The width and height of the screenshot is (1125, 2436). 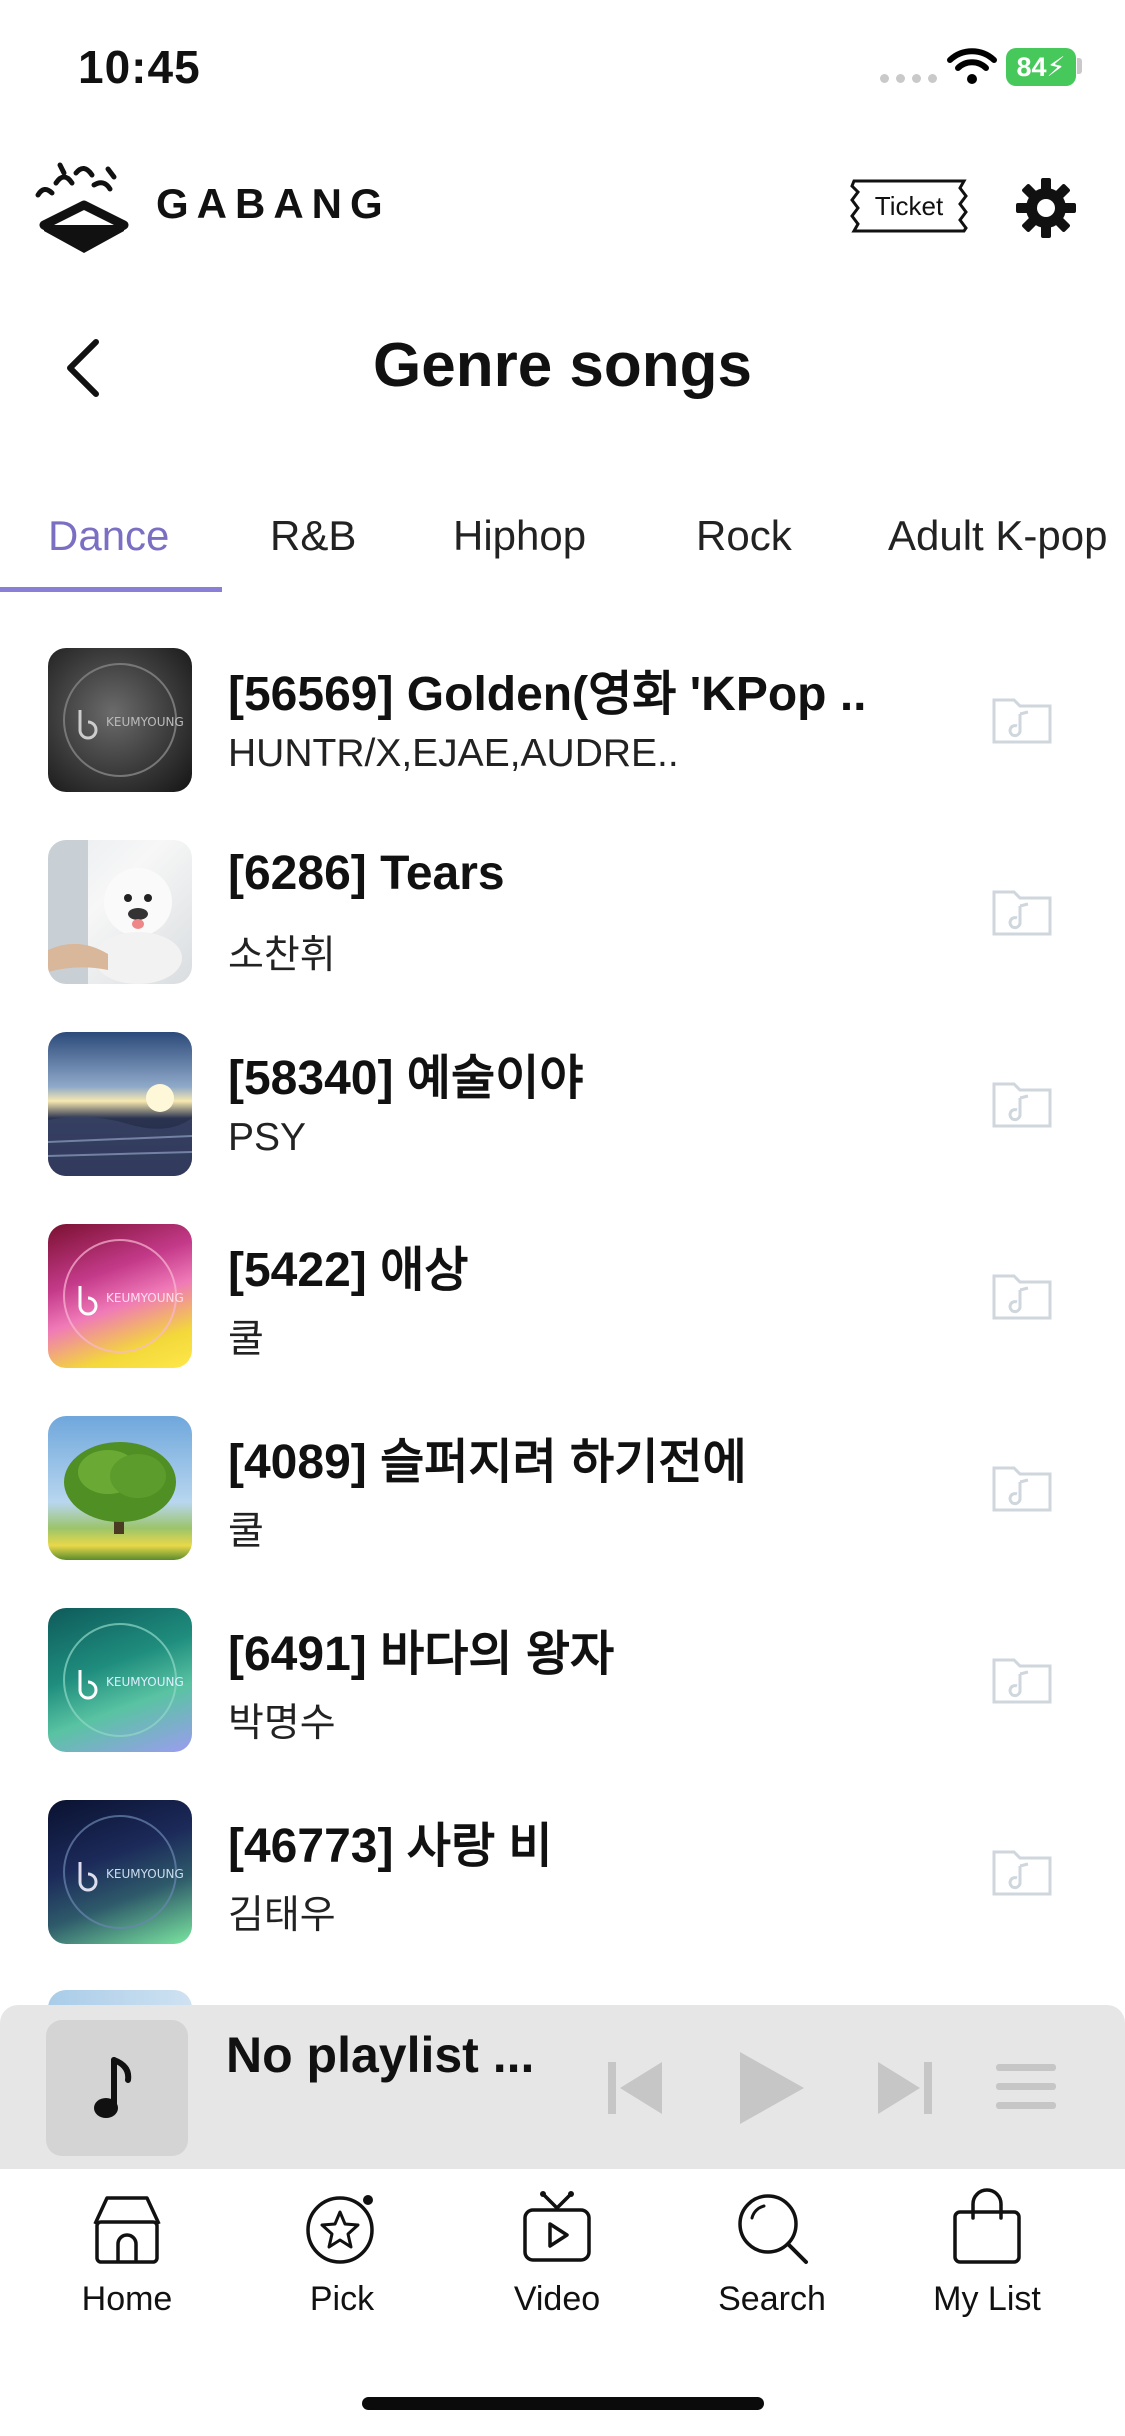 What do you see at coordinates (120, 912) in the screenshot?
I see `album-art-white-puppy` at bounding box center [120, 912].